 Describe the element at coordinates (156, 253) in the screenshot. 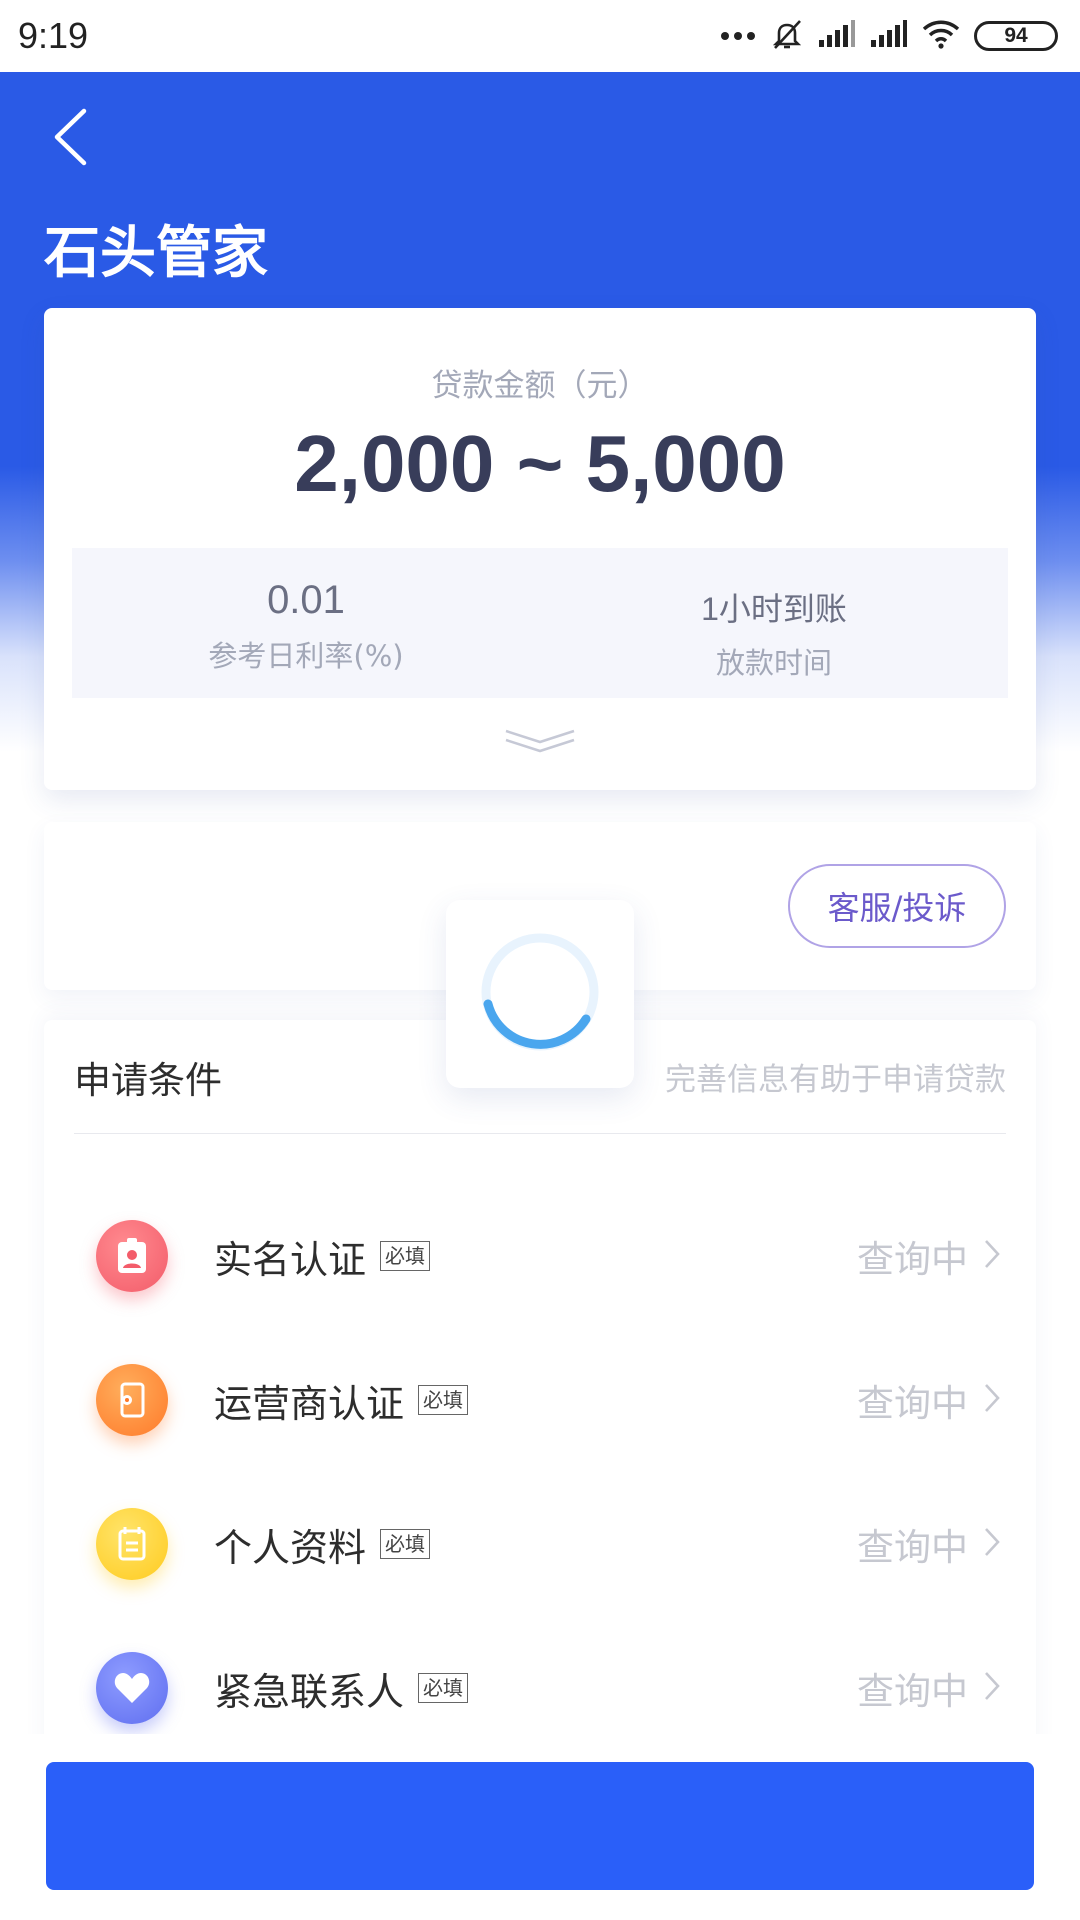

I see `page-title: 石头管家` at that location.